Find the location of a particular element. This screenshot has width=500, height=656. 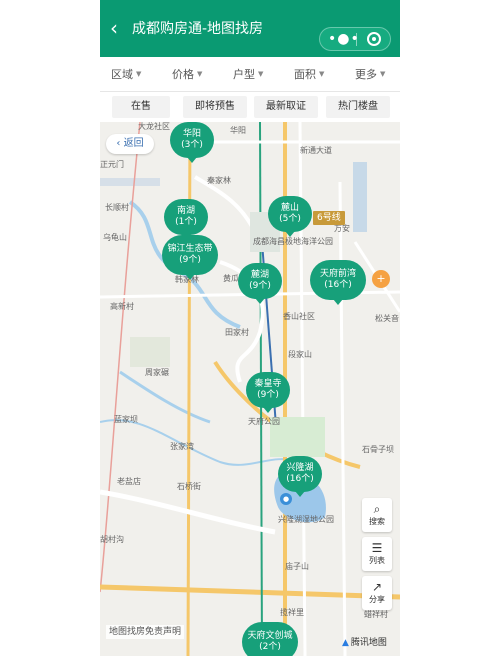

area-marker-nanhu: 南湖 (1个) is located at coordinates (186, 219).